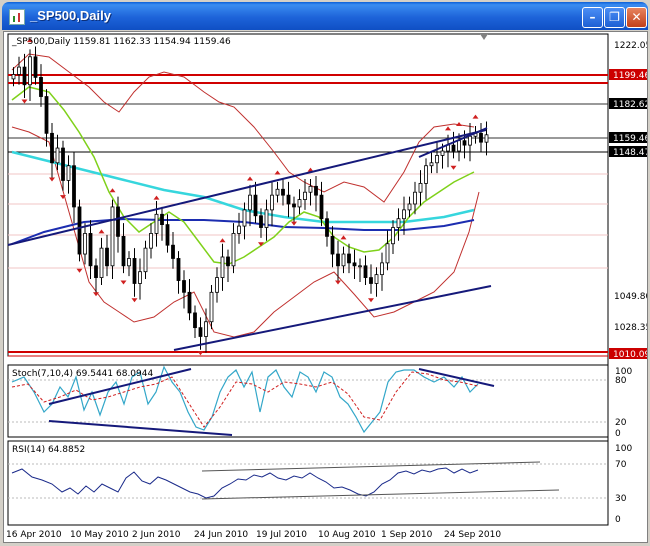 This screenshot has width=650, height=546. I want to click on price-tag: 1182.62, so click(630, 105).